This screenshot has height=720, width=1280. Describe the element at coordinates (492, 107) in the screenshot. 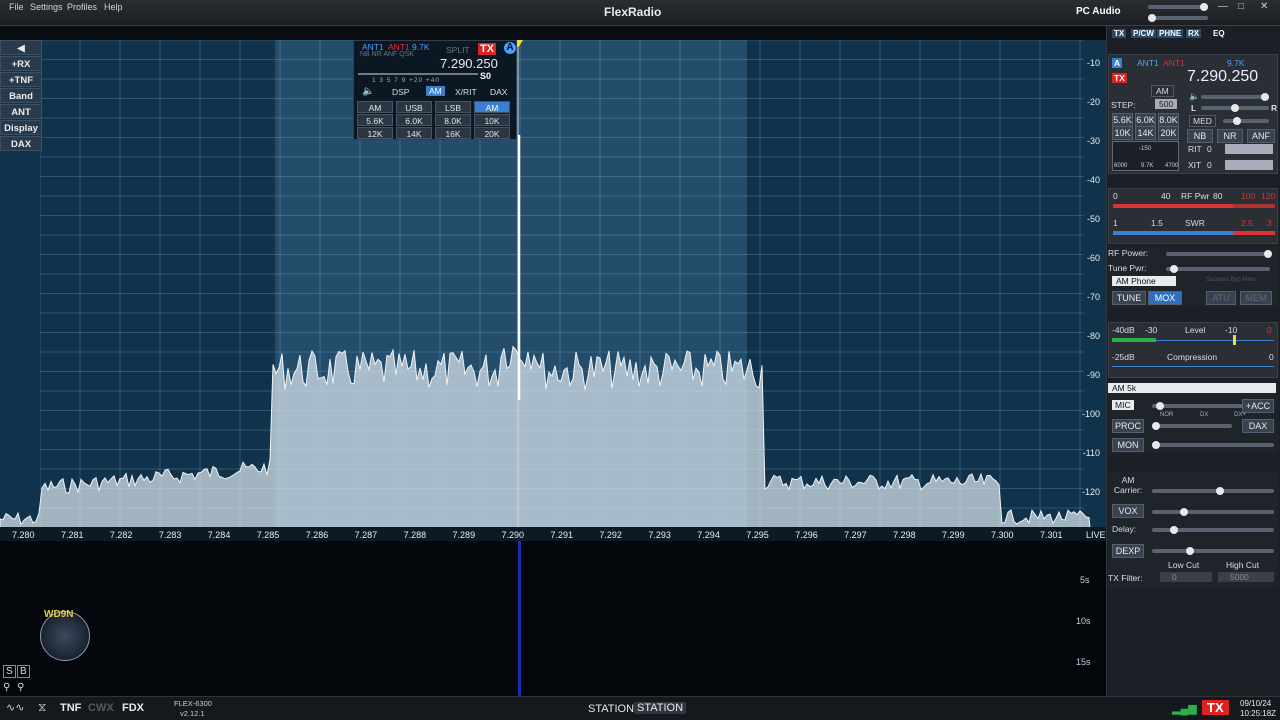

I see `mode-am-button: AM` at that location.